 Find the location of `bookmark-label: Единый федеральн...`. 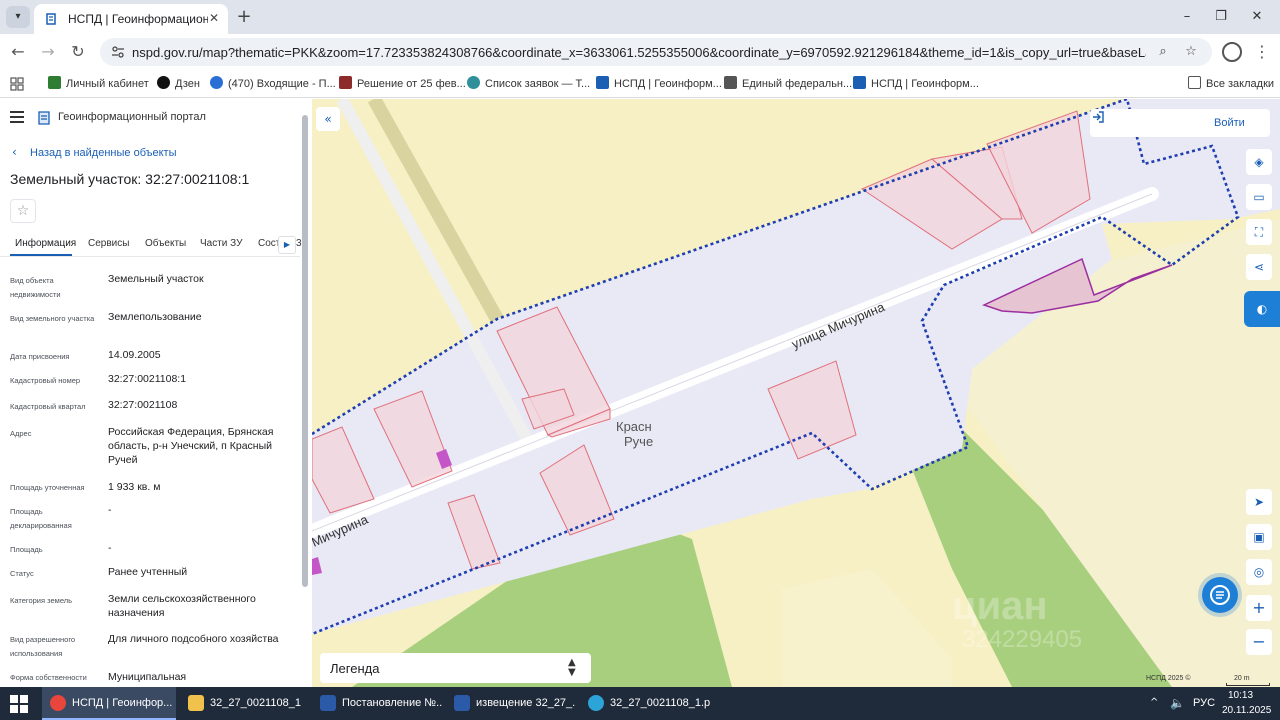

bookmark-label: Единый федеральн... is located at coordinates (797, 84).